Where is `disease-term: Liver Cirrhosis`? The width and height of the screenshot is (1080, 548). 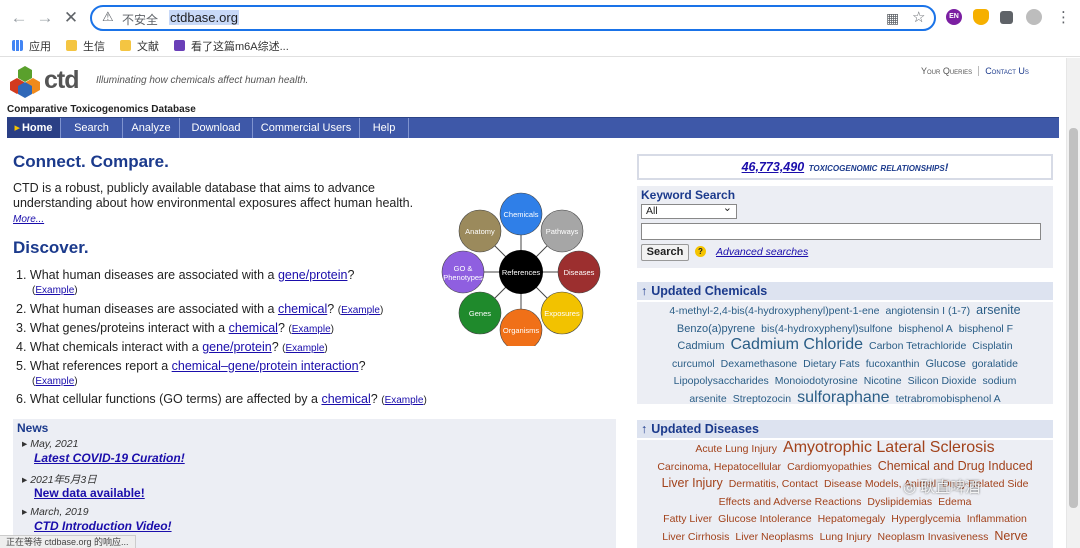
disease-term: Liver Cirrhosis is located at coordinates (695, 538).